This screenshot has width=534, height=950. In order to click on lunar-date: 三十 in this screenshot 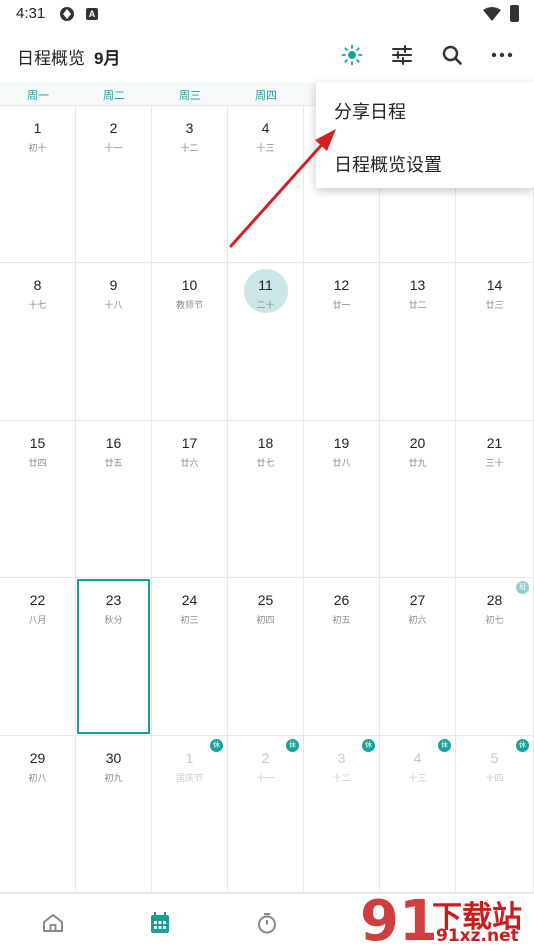, I will do `click(494, 462)`.